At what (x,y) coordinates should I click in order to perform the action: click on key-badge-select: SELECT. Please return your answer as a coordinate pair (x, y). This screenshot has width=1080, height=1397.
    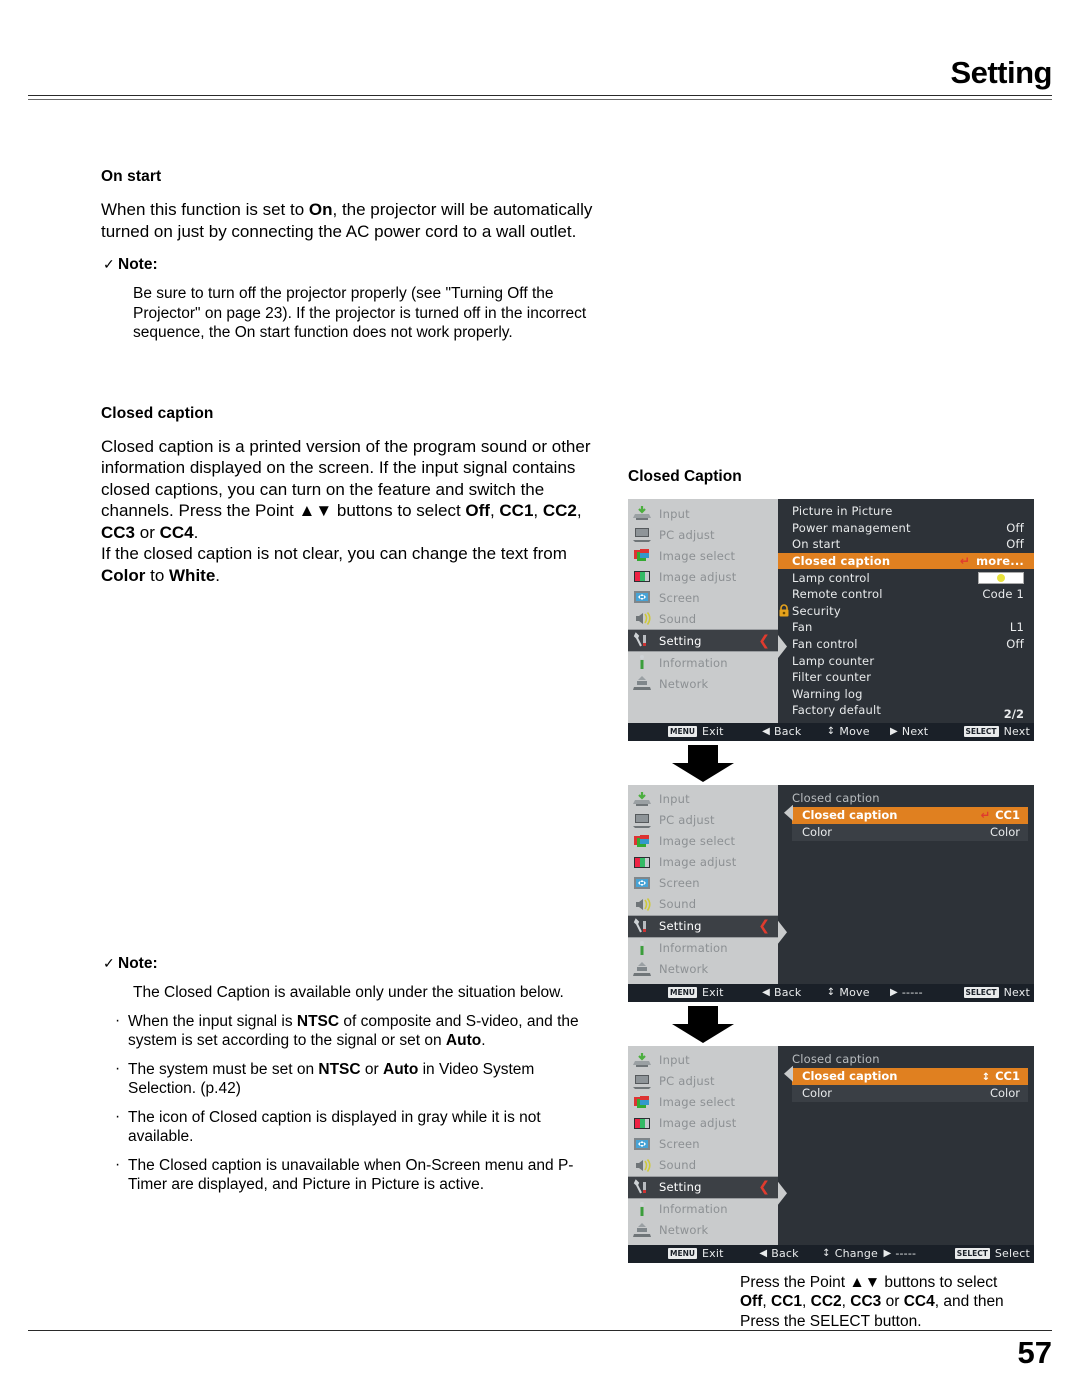
    Looking at the image, I should click on (981, 732).